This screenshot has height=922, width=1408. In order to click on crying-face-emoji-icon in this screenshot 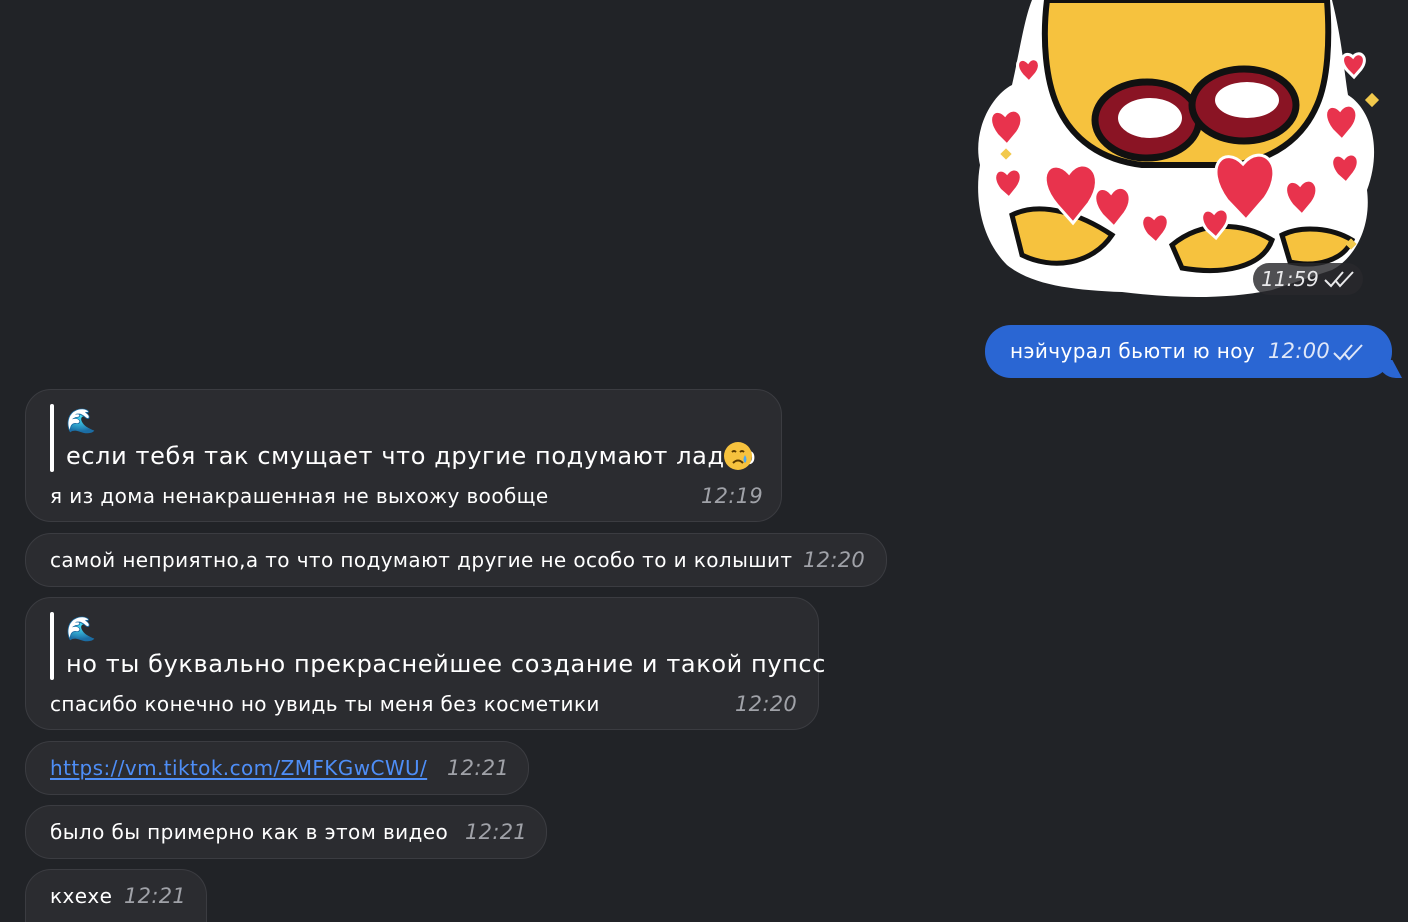, I will do `click(738, 456)`.